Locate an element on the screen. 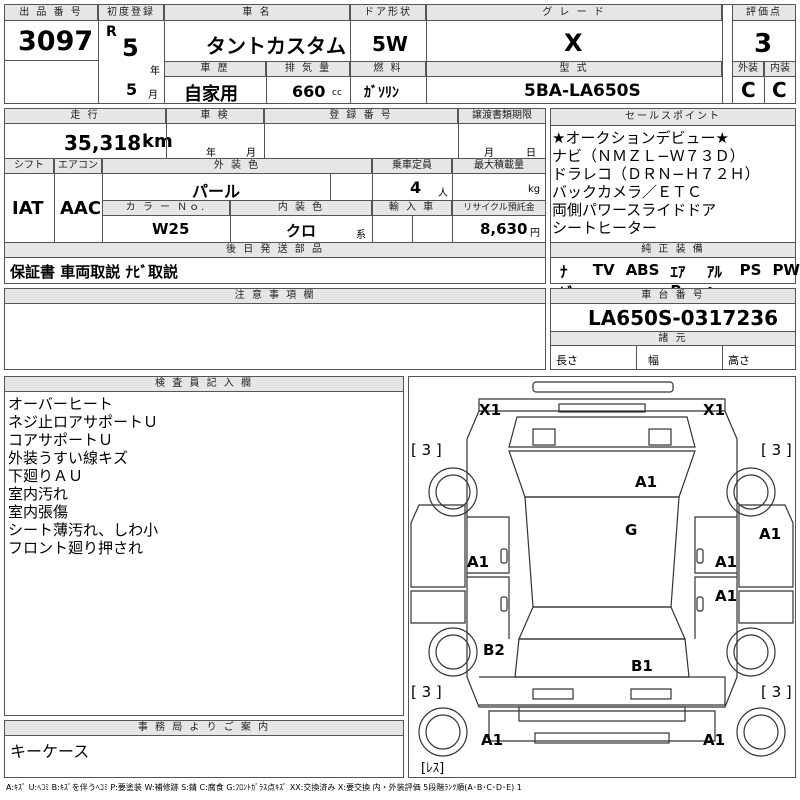  capacity-label: 乗車定員 is located at coordinates (412, 166).